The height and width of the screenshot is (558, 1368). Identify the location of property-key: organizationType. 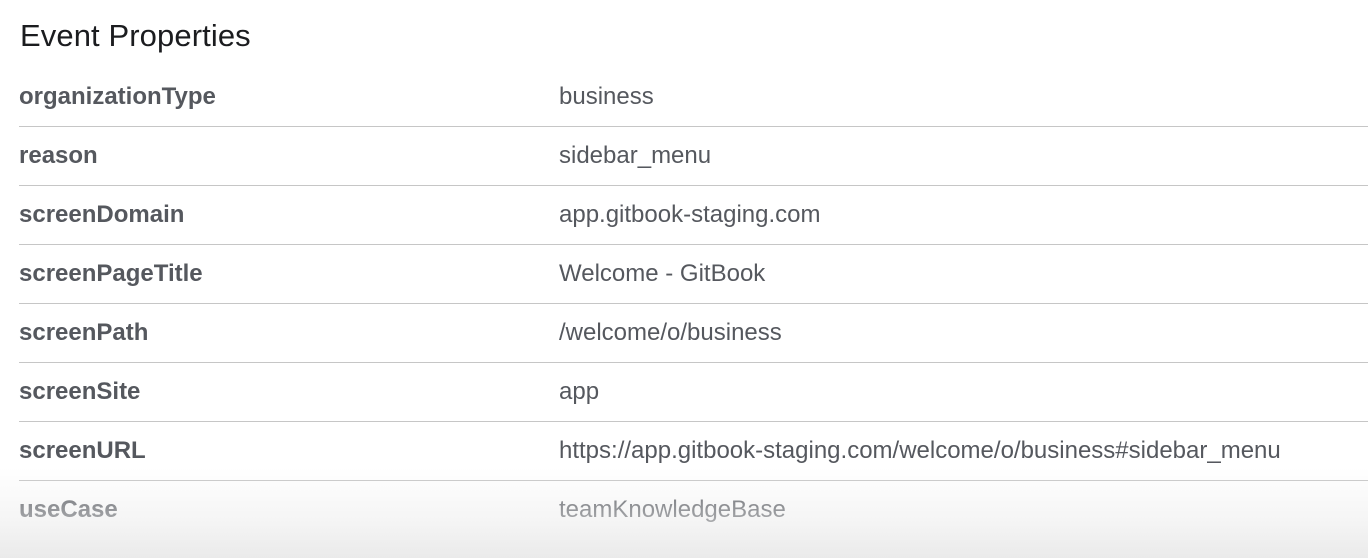
(117, 96).